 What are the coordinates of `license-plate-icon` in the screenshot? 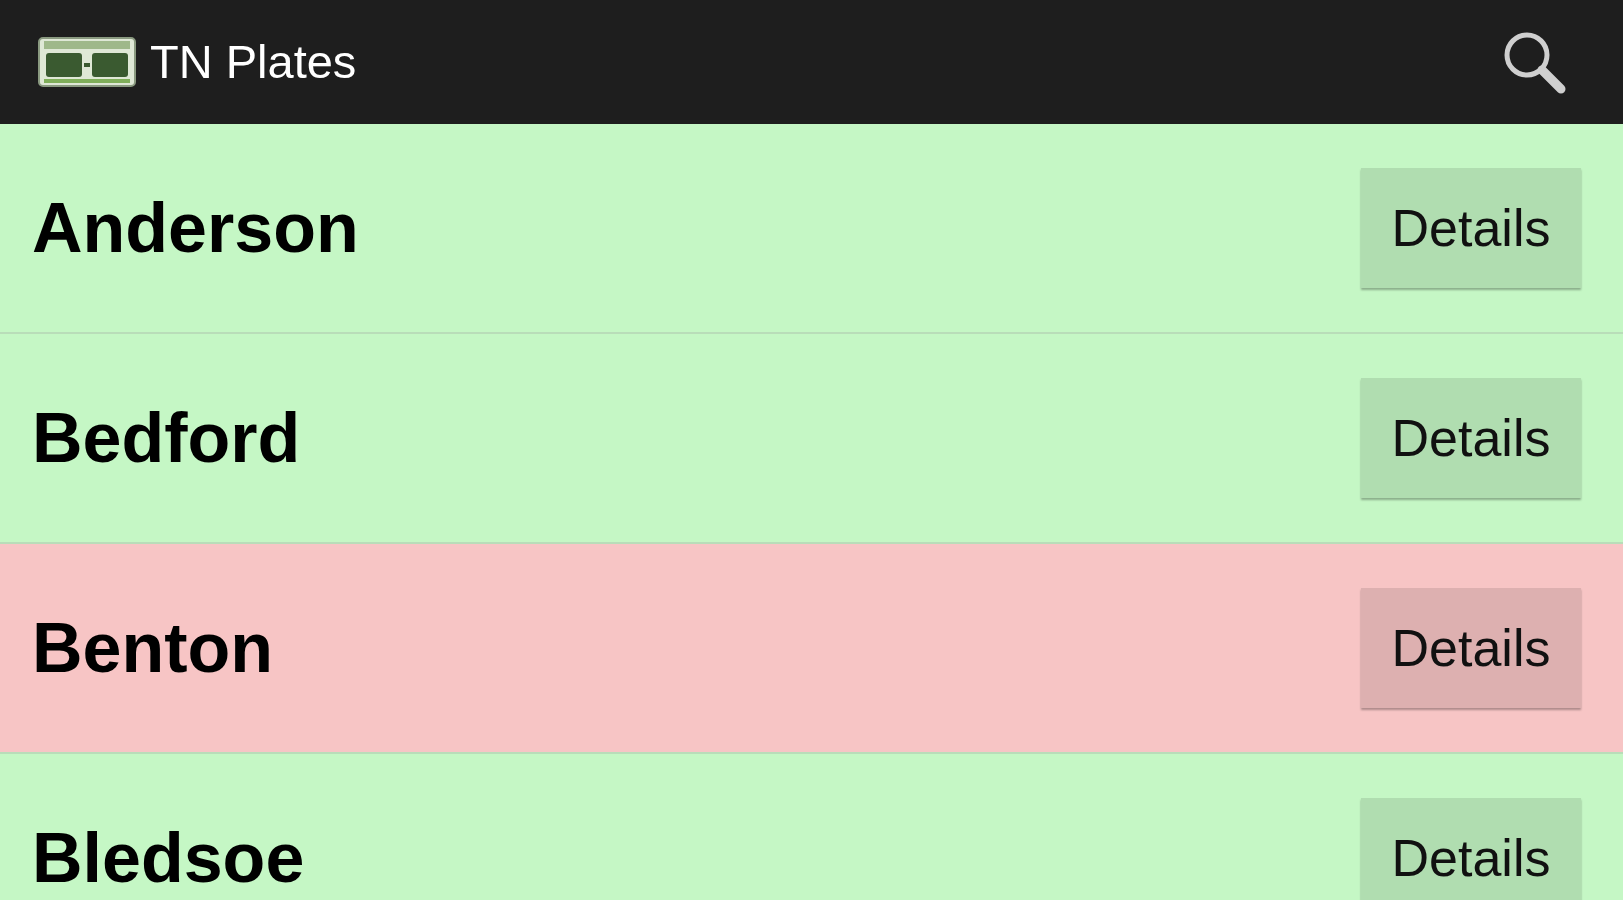 It's located at (87, 62).